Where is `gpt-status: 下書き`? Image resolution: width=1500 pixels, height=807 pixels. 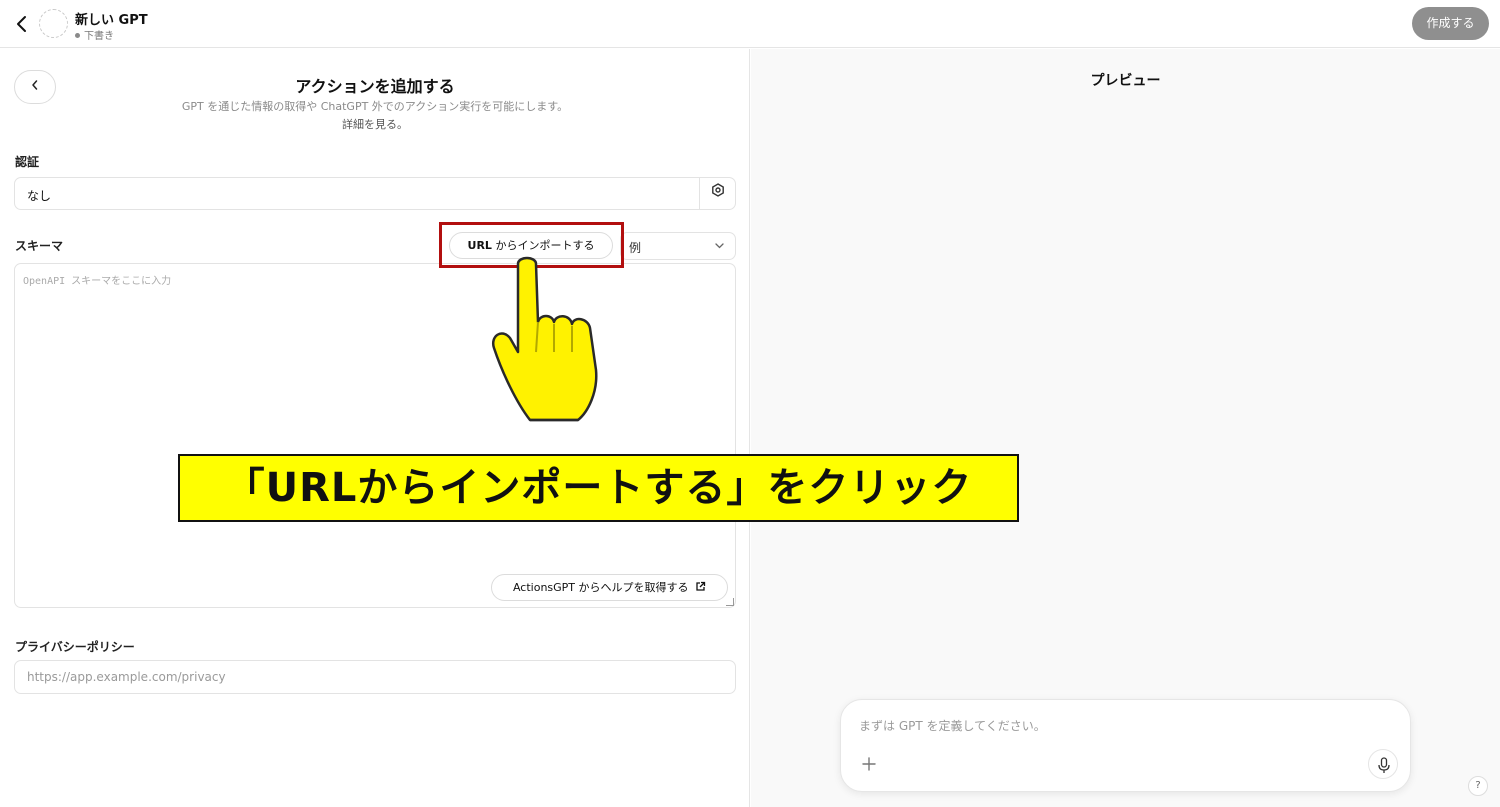 gpt-status: 下書き is located at coordinates (94, 34).